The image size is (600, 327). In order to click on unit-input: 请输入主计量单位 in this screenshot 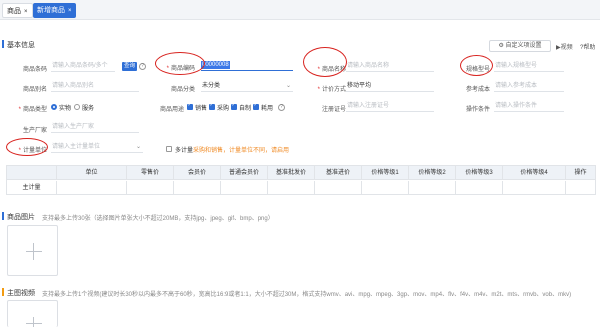, I will do `click(97, 147)`.